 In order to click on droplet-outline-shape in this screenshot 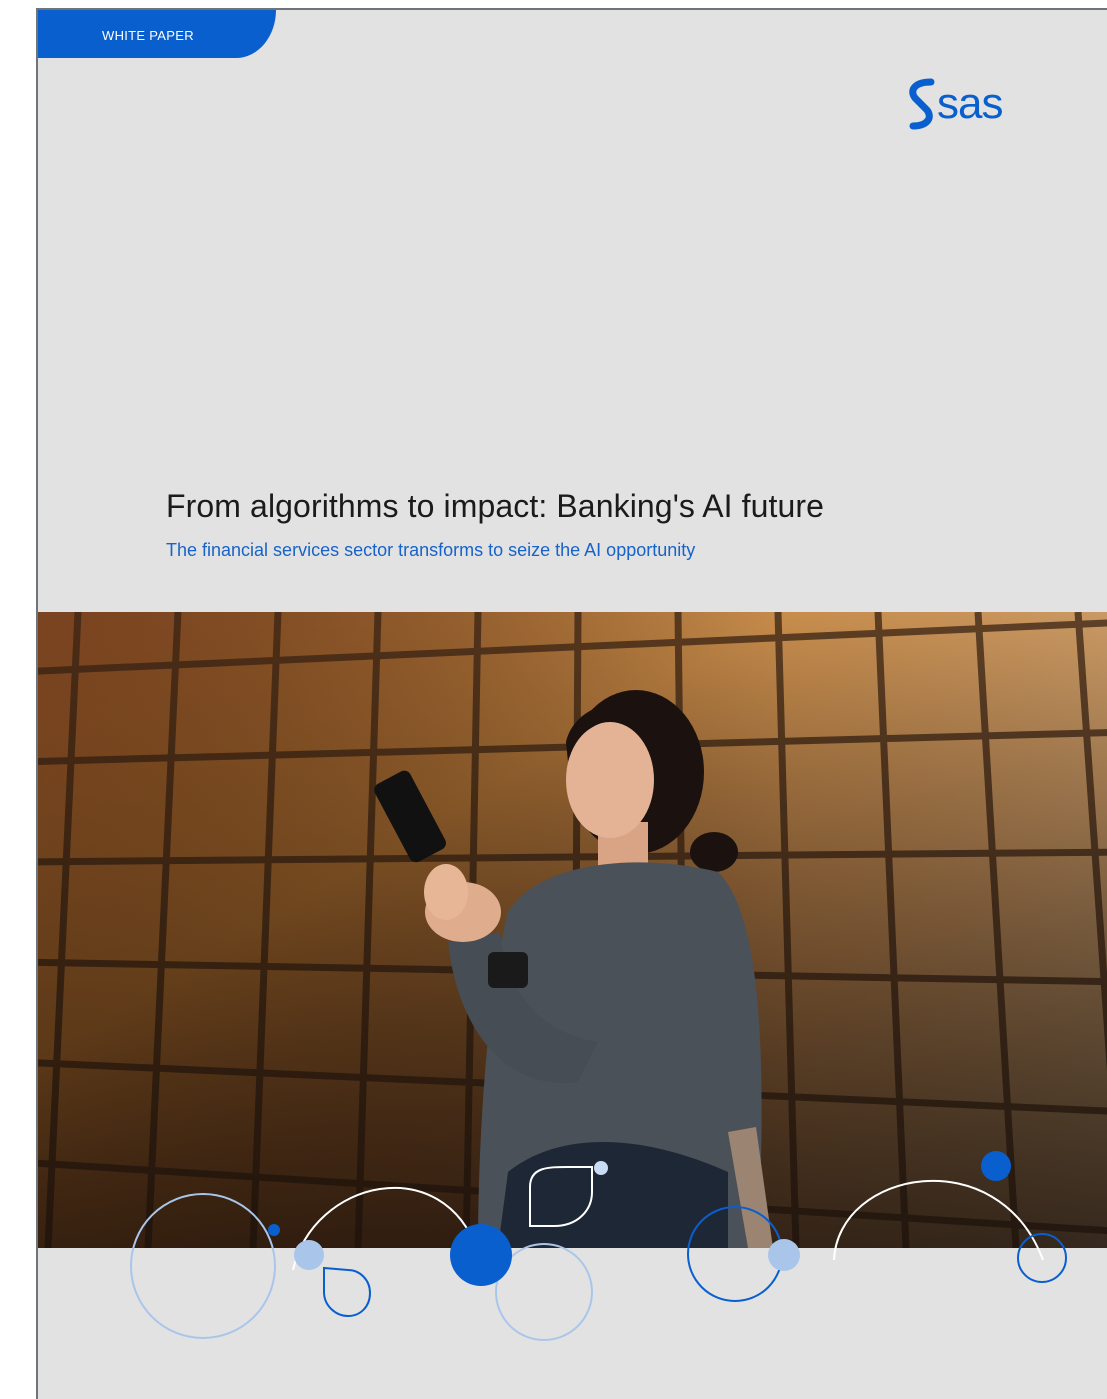, I will do `click(347, 1292)`.